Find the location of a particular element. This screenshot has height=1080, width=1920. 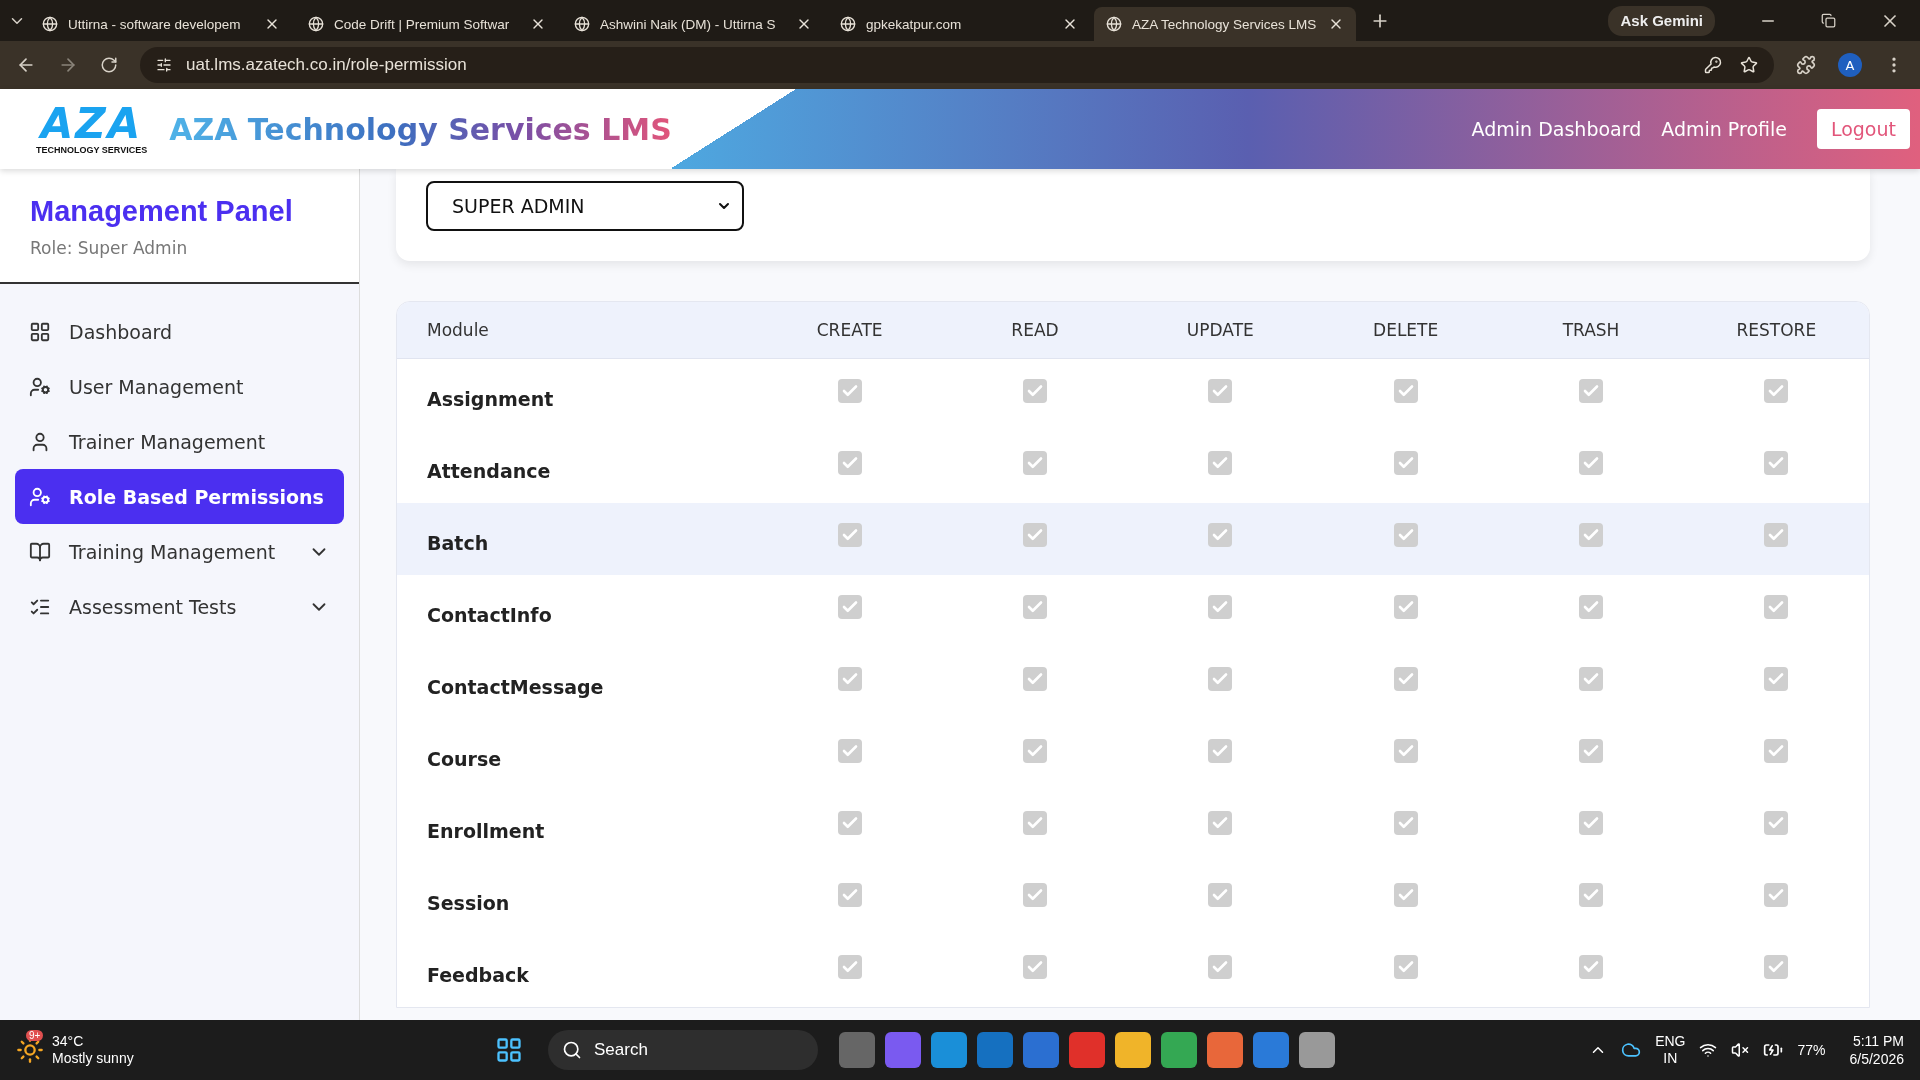

battery-text: 77% is located at coordinates (1811, 1050).